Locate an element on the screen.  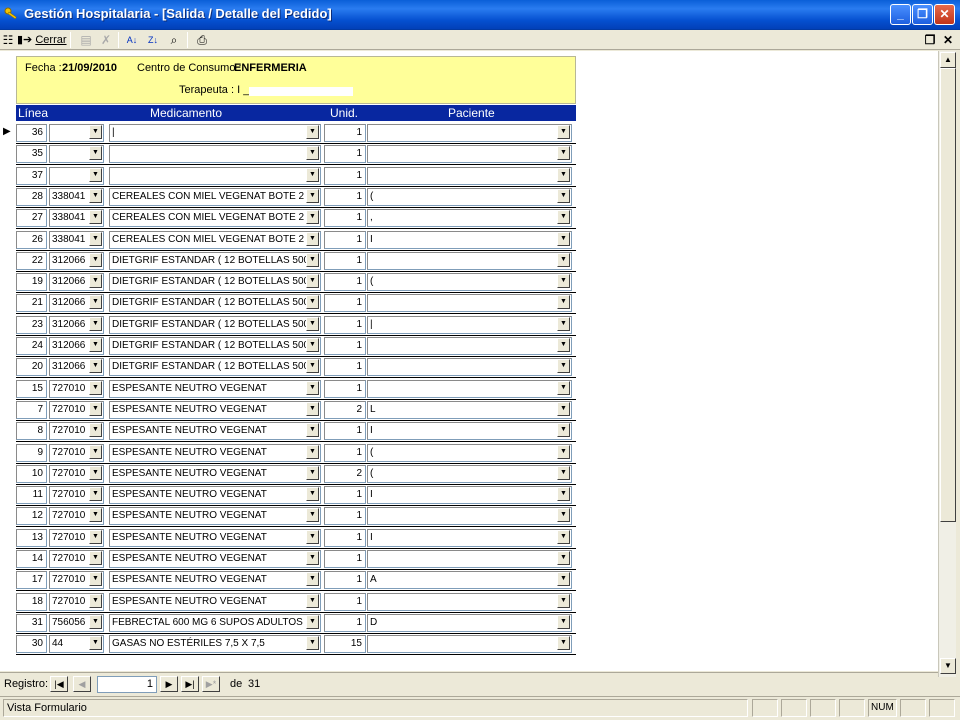
linea-cell: 30 is located at coordinates (31, 644).